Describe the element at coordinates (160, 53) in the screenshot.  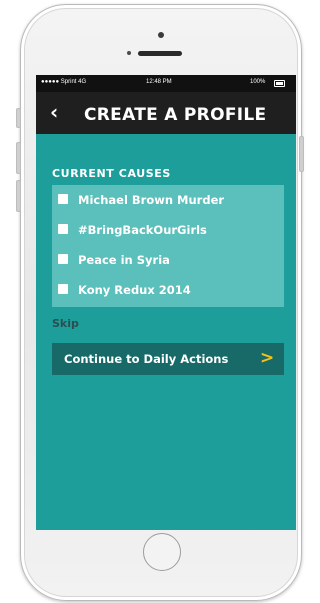
I see `earpiece-speaker` at that location.